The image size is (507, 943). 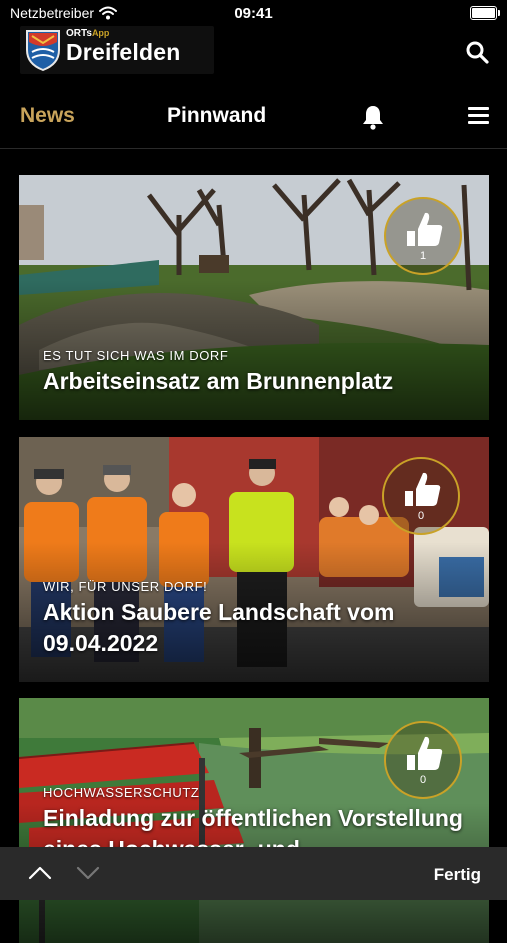 I want to click on logo-orts: ORTs, so click(x=79, y=33).